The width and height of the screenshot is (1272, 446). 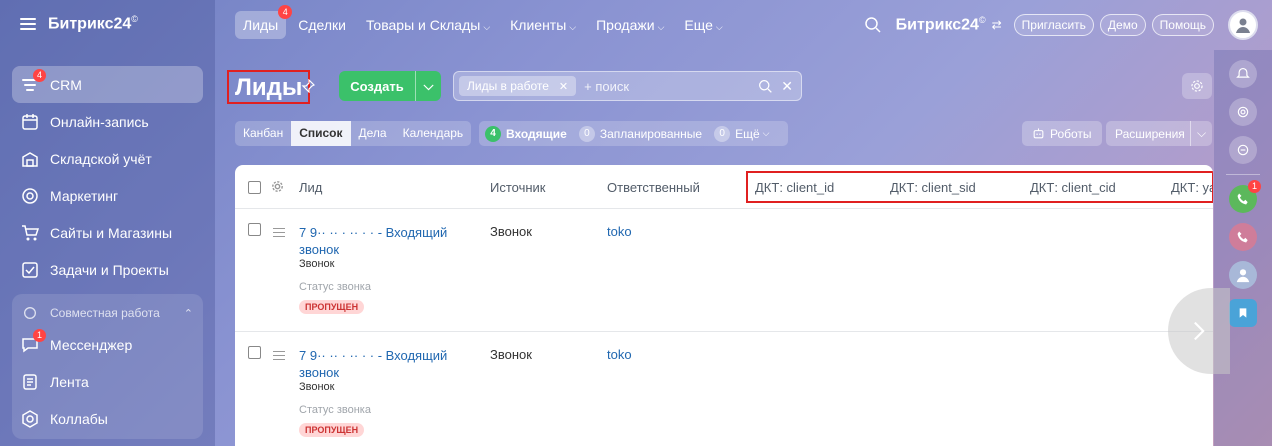 What do you see at coordinates (698, 25) in the screenshot?
I see `tab-label: Еще` at bounding box center [698, 25].